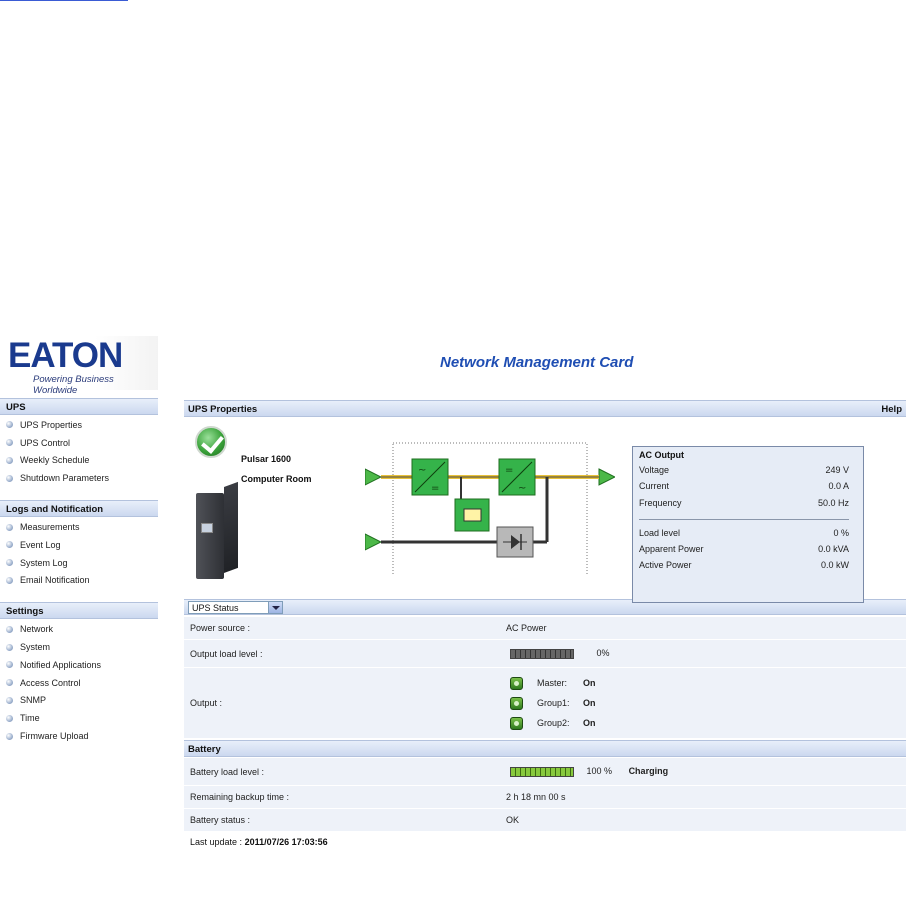 This screenshot has width=907, height=900. What do you see at coordinates (522, 488) in the screenshot?
I see `inverter-symbol-ac: ~` at bounding box center [522, 488].